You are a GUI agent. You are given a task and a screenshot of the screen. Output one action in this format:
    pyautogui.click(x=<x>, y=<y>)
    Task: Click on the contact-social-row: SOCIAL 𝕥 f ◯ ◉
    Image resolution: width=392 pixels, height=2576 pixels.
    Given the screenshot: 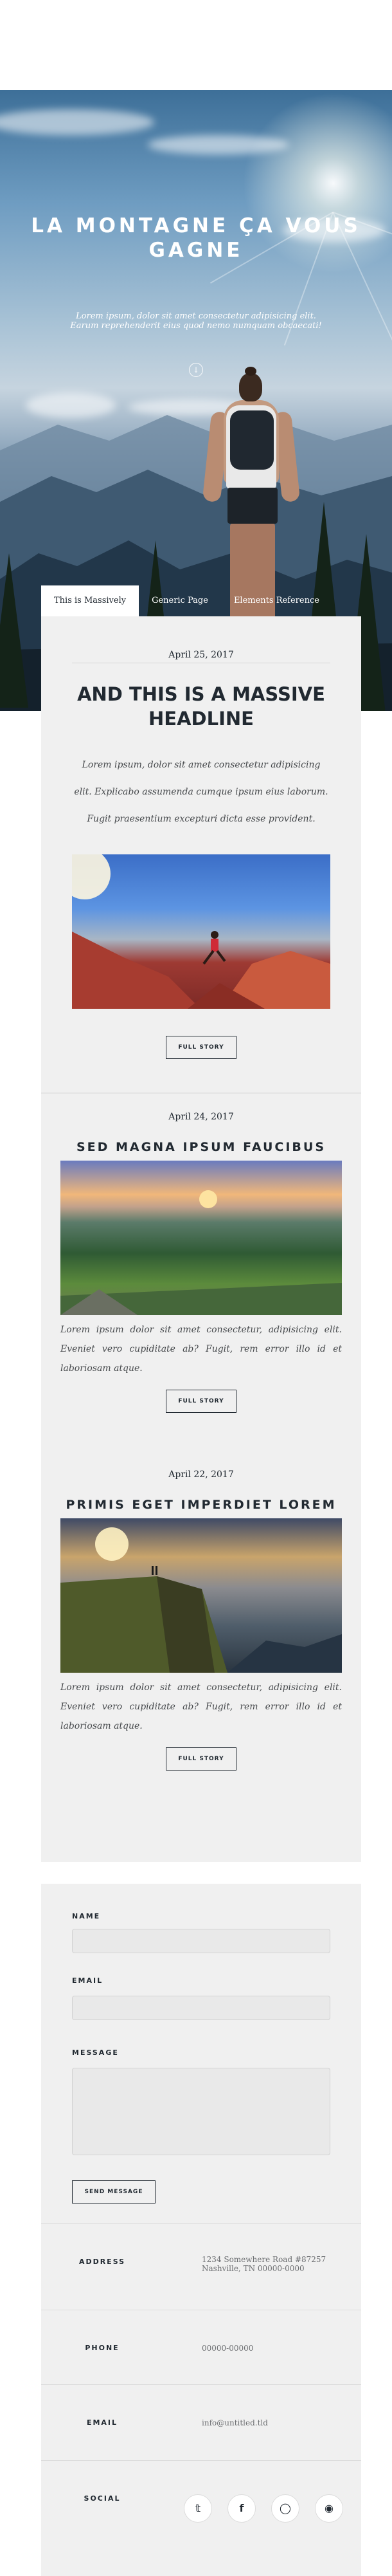 What is the action you would take?
    pyautogui.click(x=201, y=2518)
    